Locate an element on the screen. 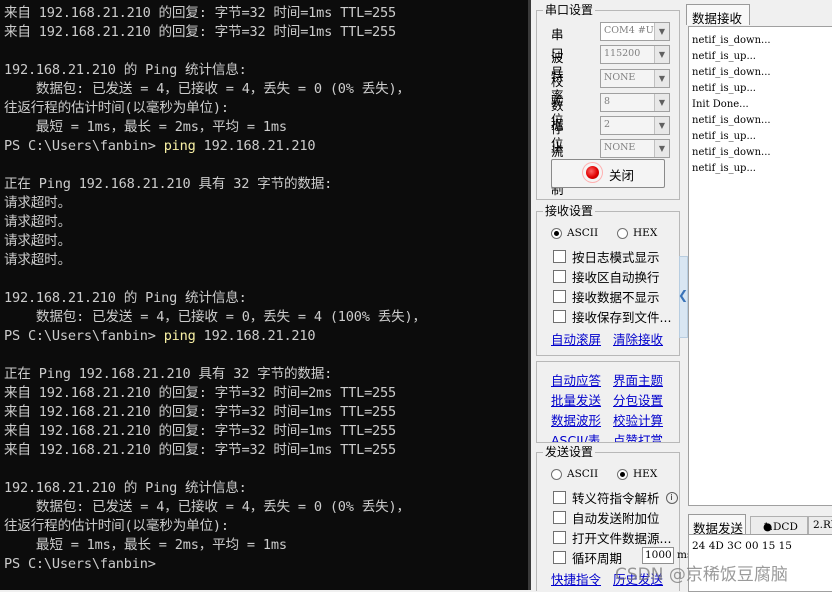 Image resolution: width=832 pixels, height=592 pixels. send-ascii-label: ASCII is located at coordinates (583, 474).